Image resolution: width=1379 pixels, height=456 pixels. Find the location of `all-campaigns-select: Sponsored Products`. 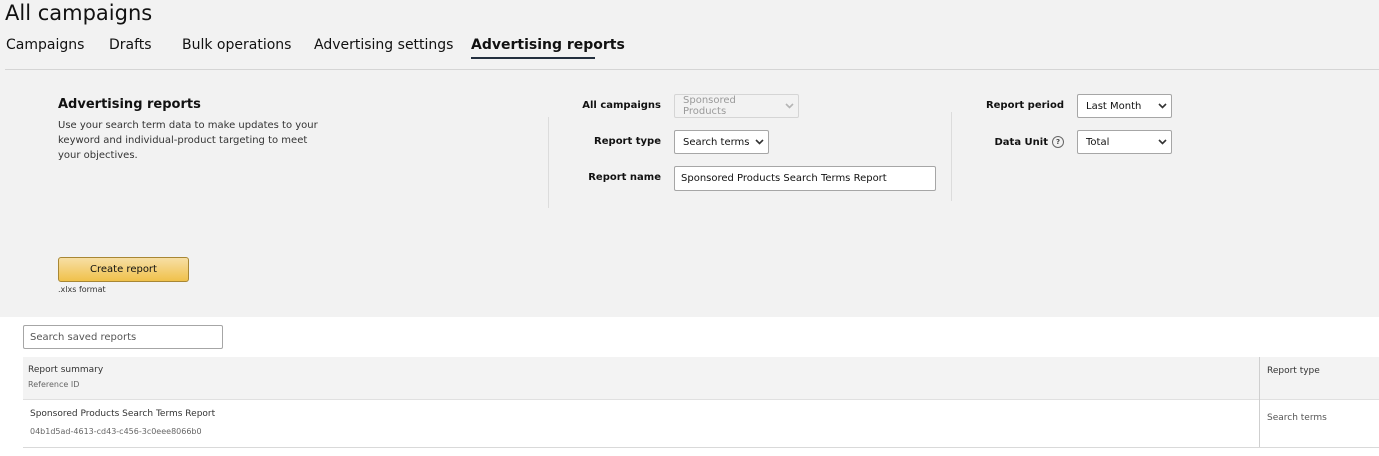

all-campaigns-select: Sponsored Products is located at coordinates (736, 106).